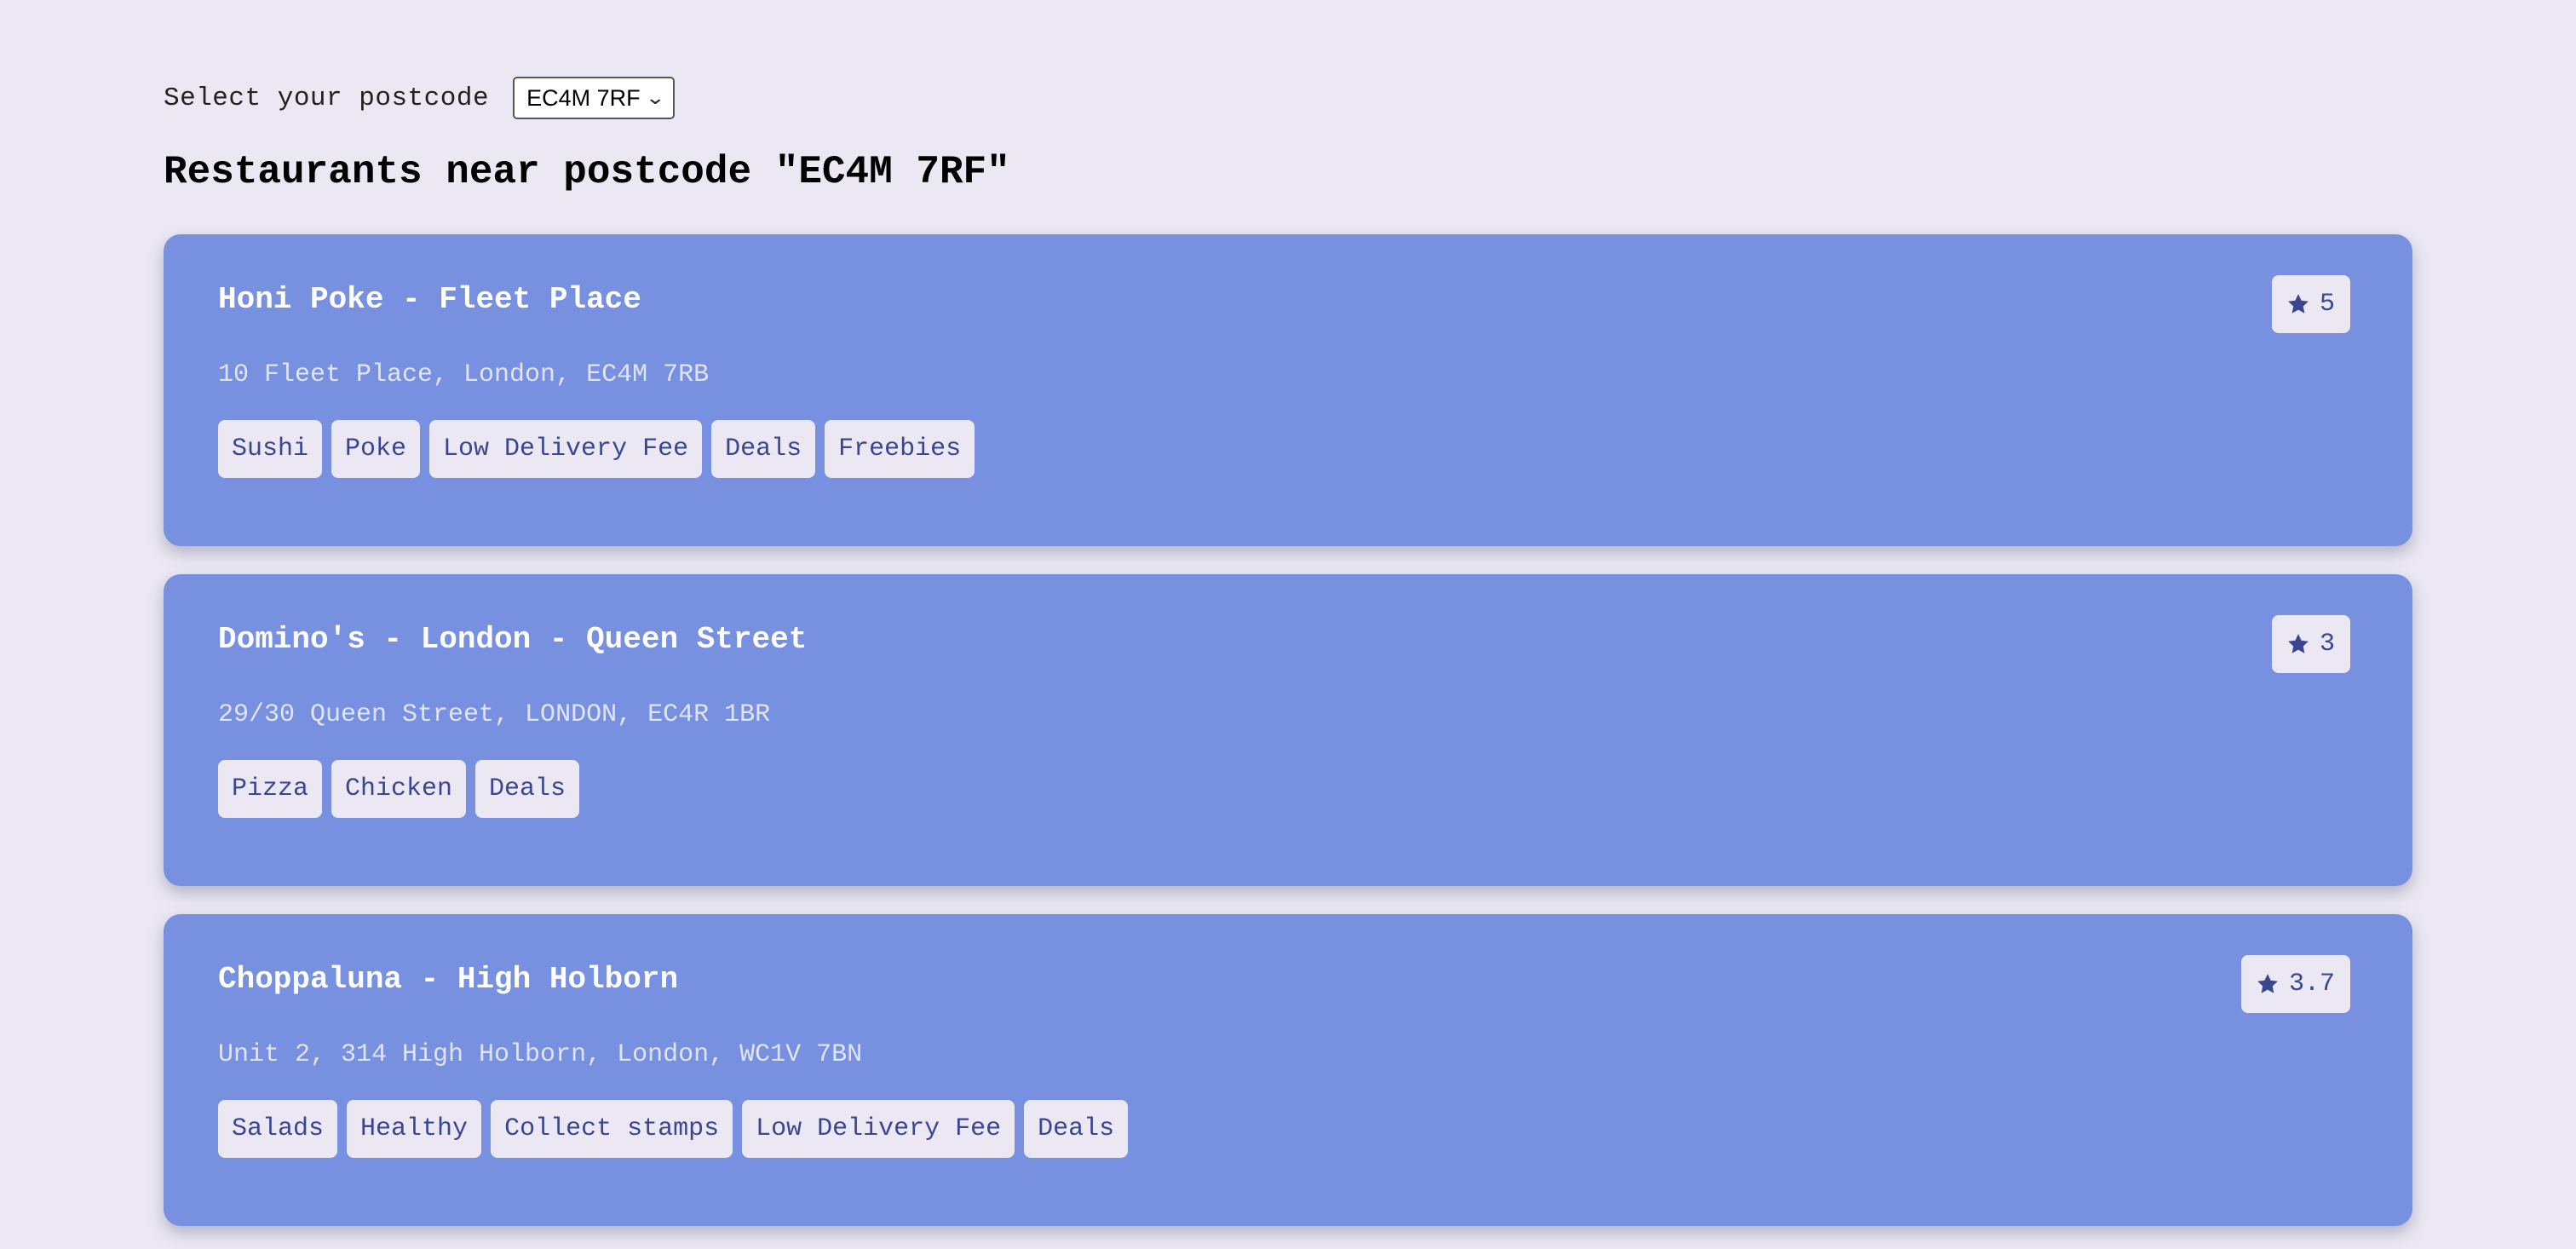 The height and width of the screenshot is (1249, 2576). I want to click on cuisine-tag: Chicken, so click(399, 789).